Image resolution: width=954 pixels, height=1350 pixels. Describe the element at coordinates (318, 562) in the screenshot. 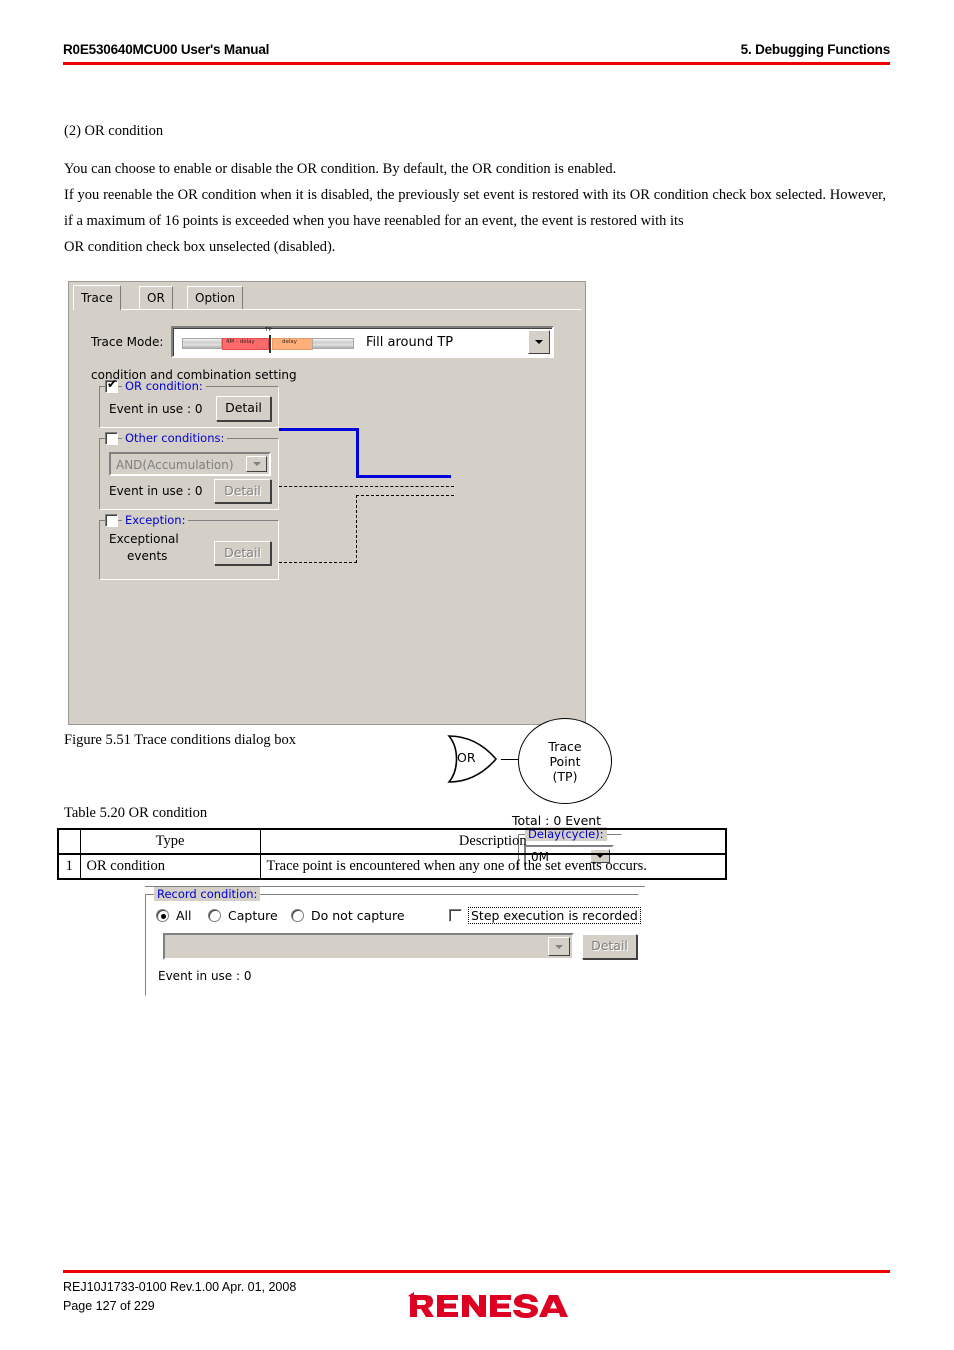

I see `wire-exception-dashed-h1` at that location.